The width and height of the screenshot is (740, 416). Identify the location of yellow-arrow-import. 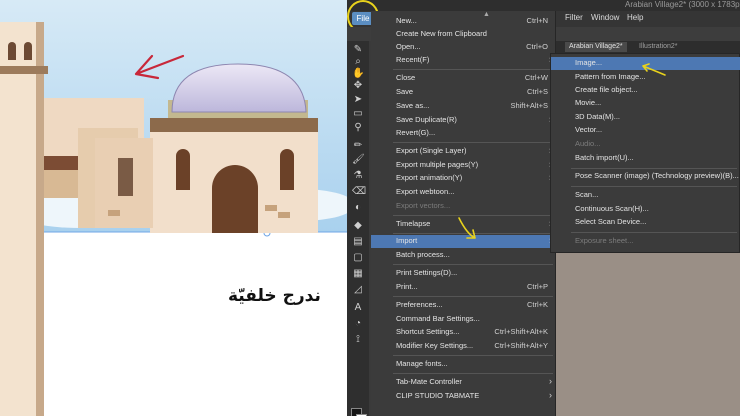
(467, 228).